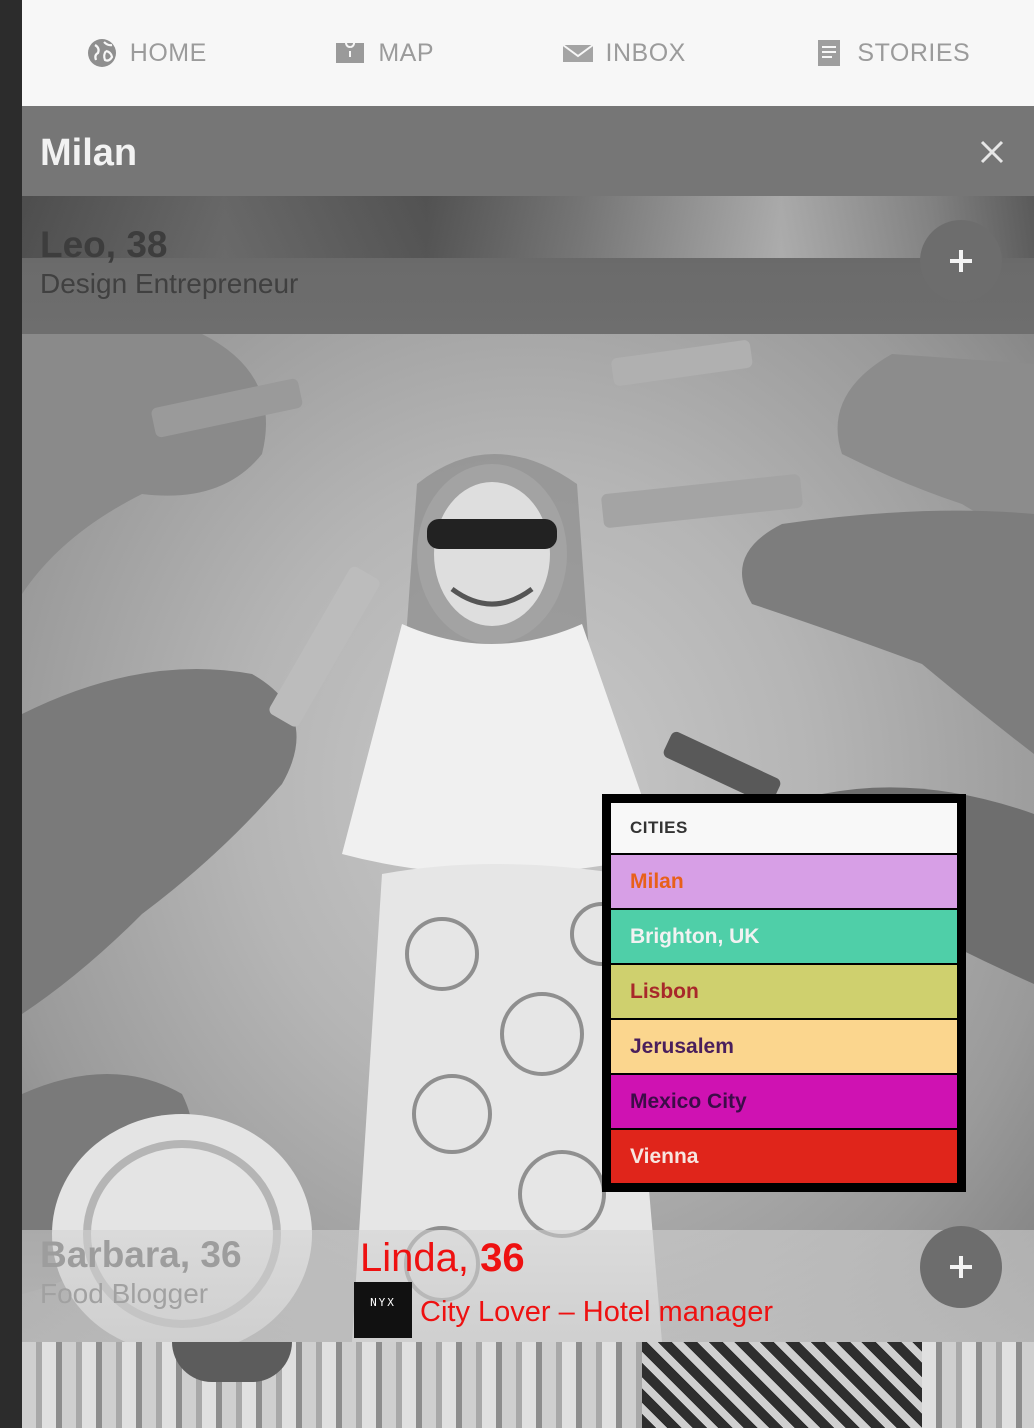 The height and width of the screenshot is (1428, 1034). I want to click on close-icon, so click(992, 152).